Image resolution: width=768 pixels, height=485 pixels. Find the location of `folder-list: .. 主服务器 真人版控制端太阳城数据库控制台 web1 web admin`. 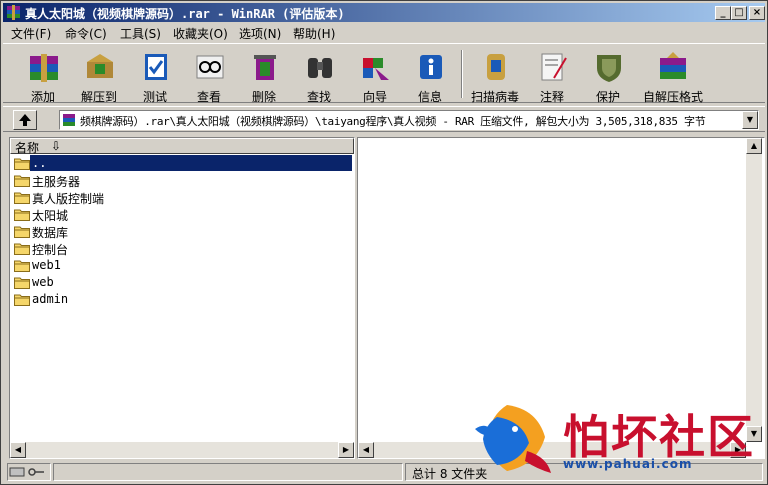

folder-list: .. 主服务器 真人版控制端太阳城数据库控制台 web1 web admin is located at coordinates (182, 231).